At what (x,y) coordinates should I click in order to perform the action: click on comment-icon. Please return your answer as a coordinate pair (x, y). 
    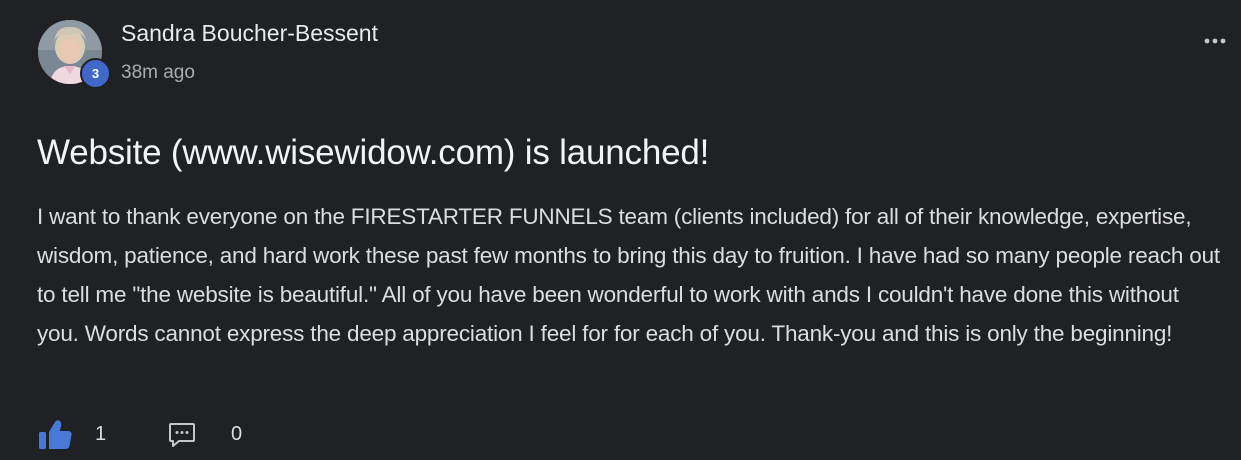
    Looking at the image, I should click on (182, 435).